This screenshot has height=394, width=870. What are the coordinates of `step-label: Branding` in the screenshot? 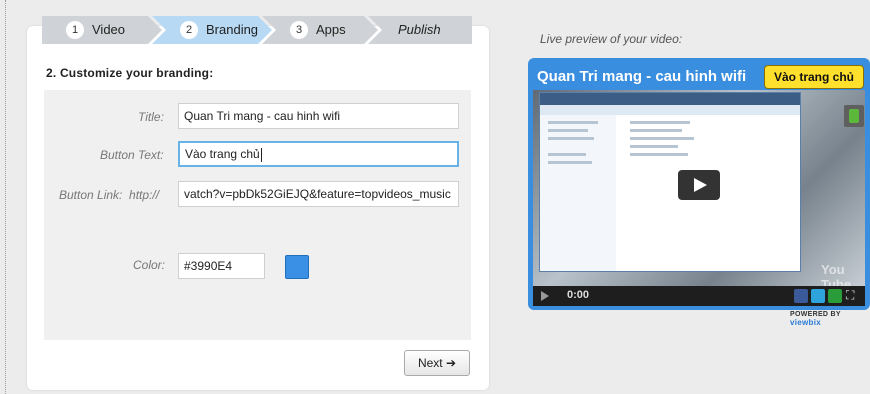 It's located at (232, 29).